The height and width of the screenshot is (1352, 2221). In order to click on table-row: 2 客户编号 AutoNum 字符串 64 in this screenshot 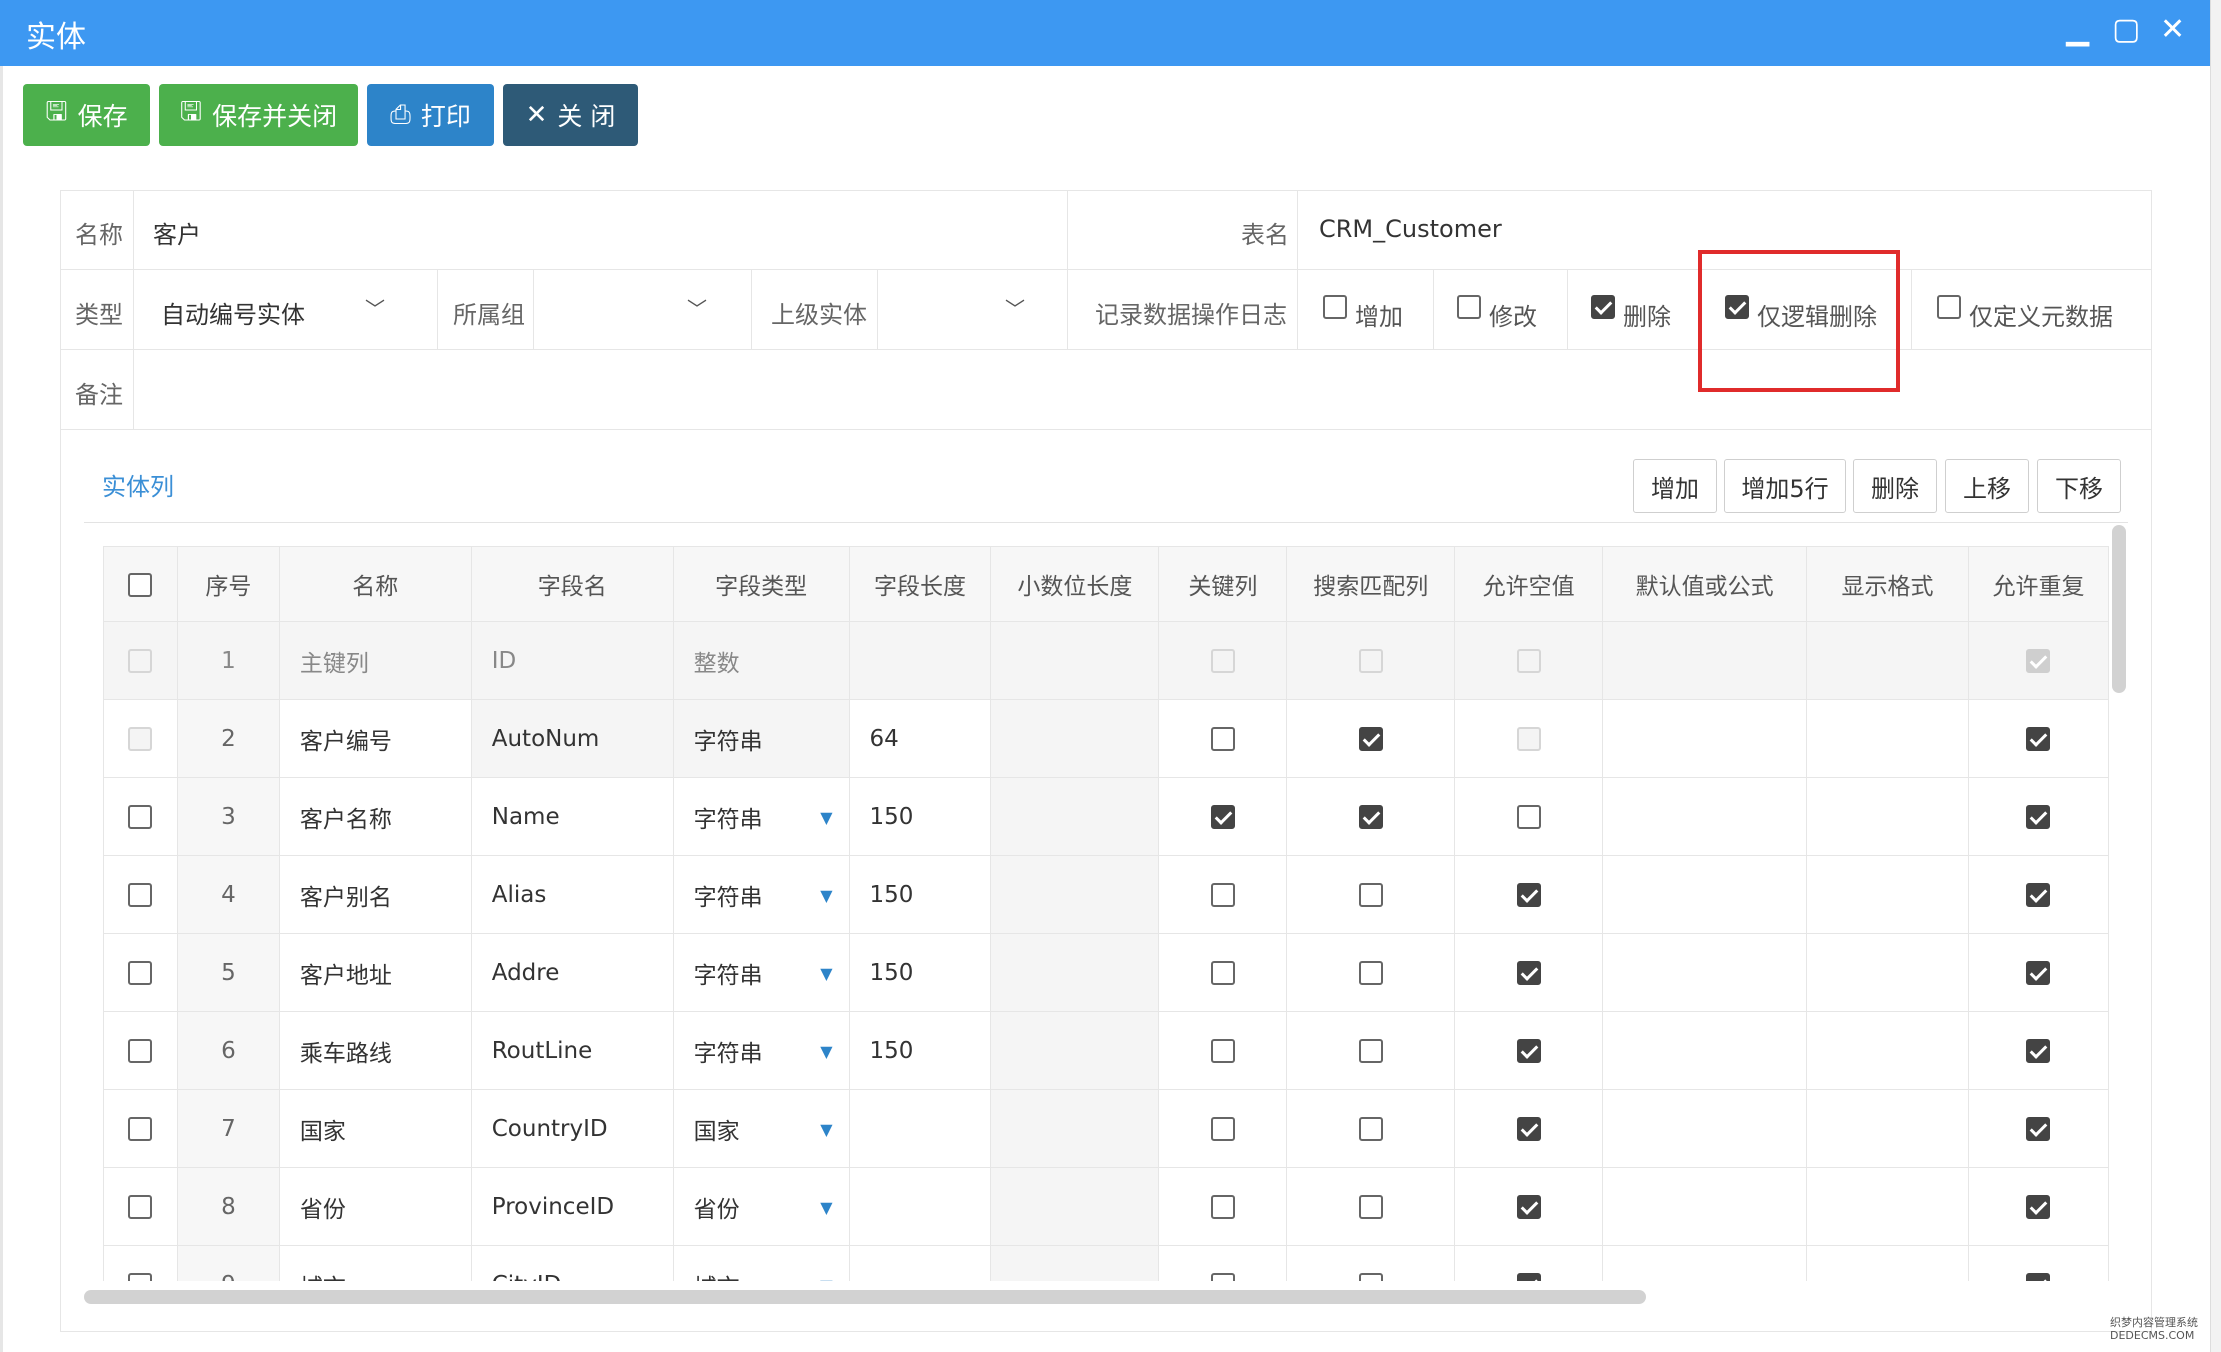, I will do `click(1106, 738)`.